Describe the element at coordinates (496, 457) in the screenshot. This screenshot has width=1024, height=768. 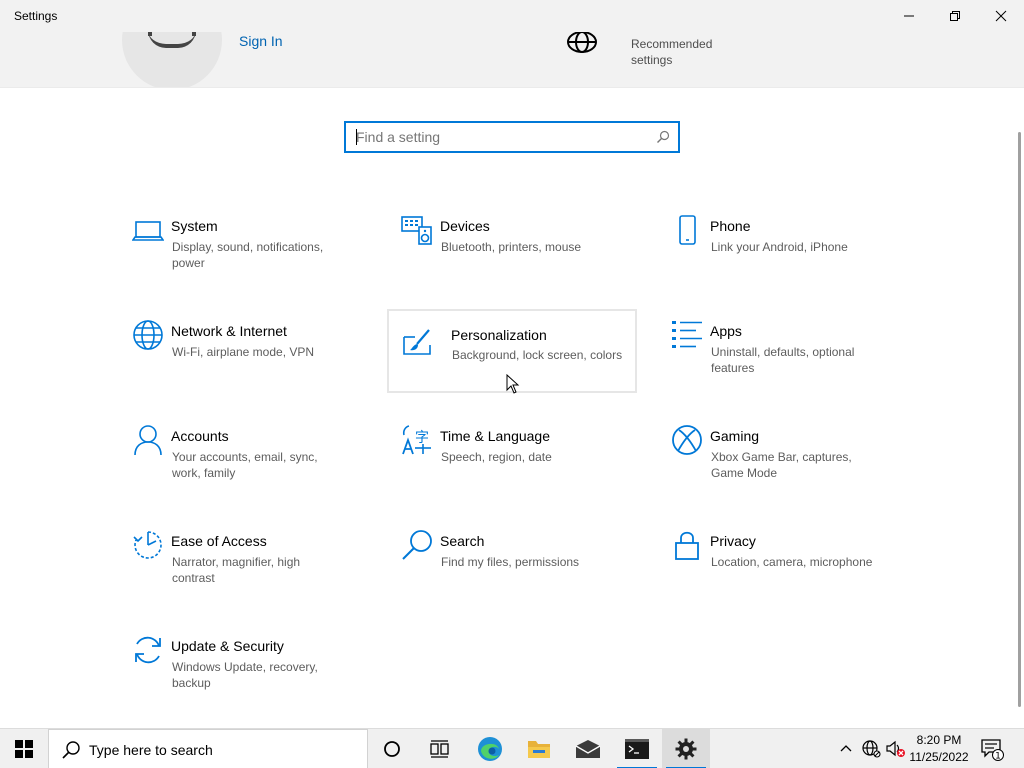
I see `tile-description: Speech, region, date` at that location.